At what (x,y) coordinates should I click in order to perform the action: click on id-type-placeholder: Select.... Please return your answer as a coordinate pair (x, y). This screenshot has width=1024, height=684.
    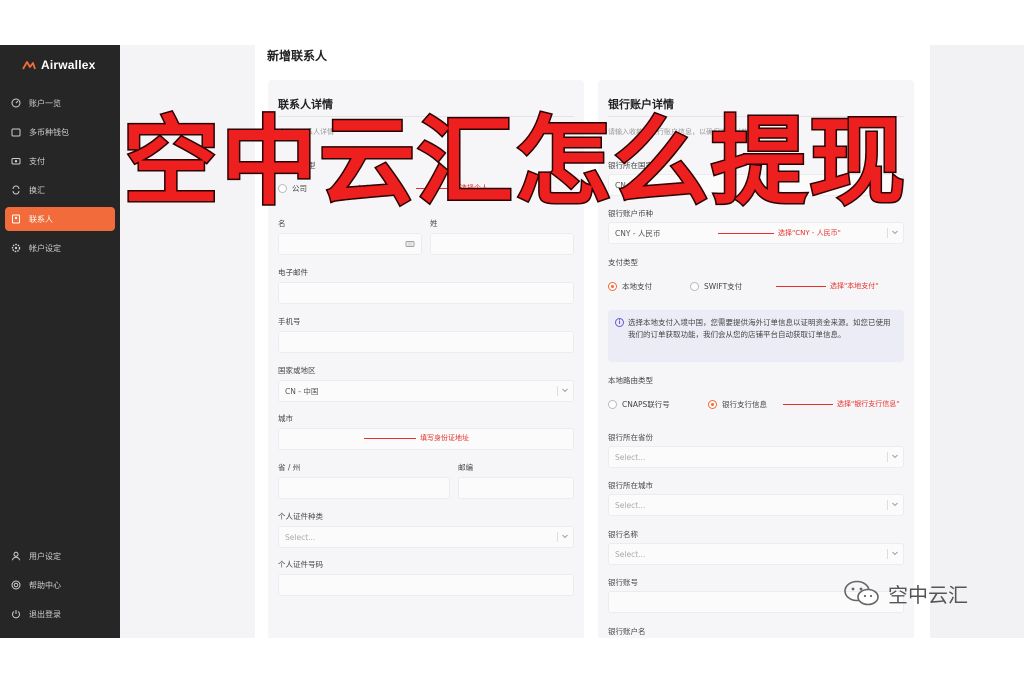
    Looking at the image, I should click on (300, 537).